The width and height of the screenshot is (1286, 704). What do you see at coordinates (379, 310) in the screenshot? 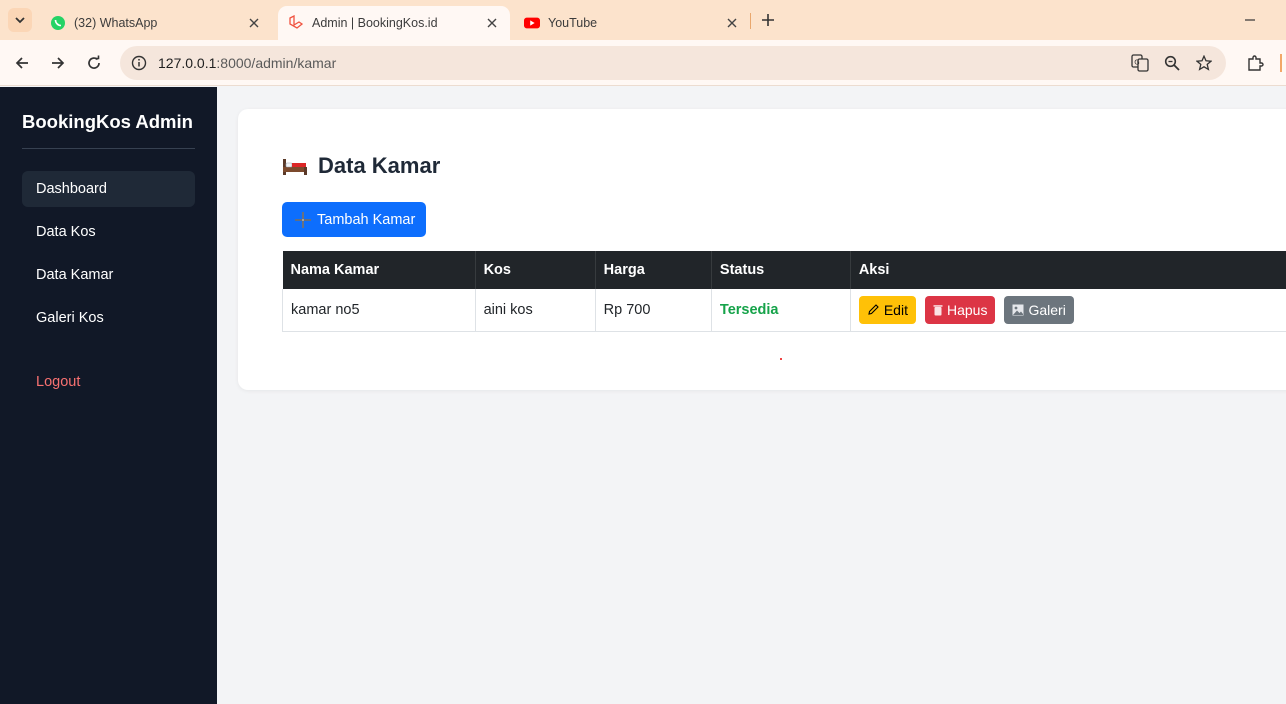
I see `cell-nama: kamar no5` at bounding box center [379, 310].